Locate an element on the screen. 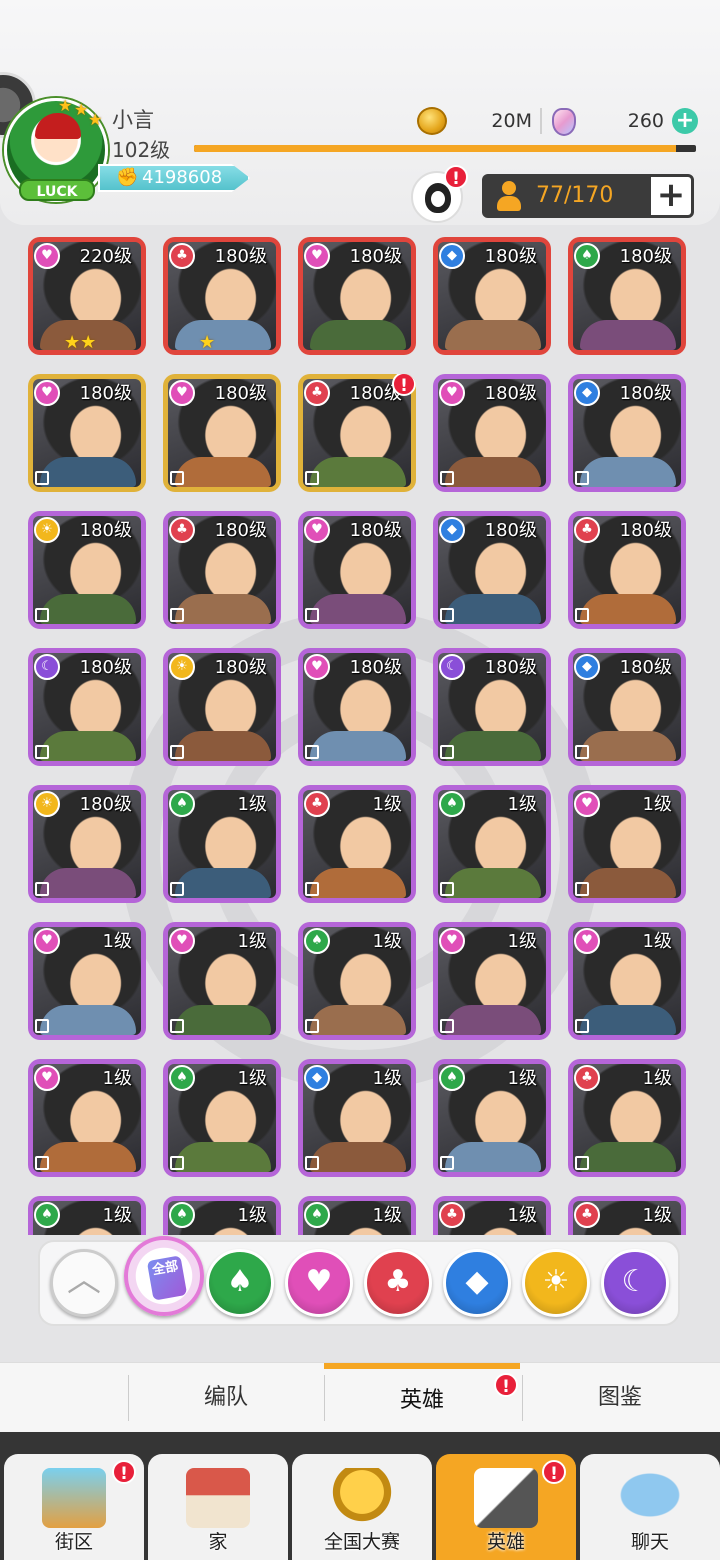 Image resolution: width=720 pixels, height=1560 pixels. nav-heroes: 英雄 ! is located at coordinates (506, 1507).